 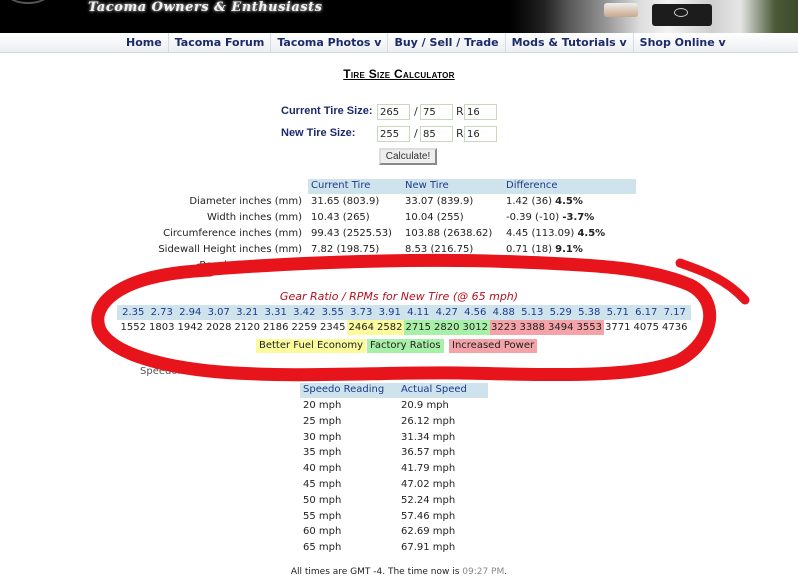 I want to click on current-r-label: R, so click(x=460, y=111).